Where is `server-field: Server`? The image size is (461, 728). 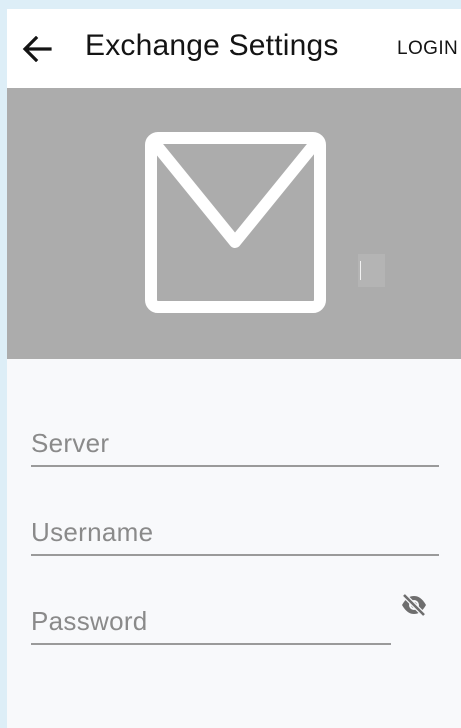
server-field: Server is located at coordinates (235, 443).